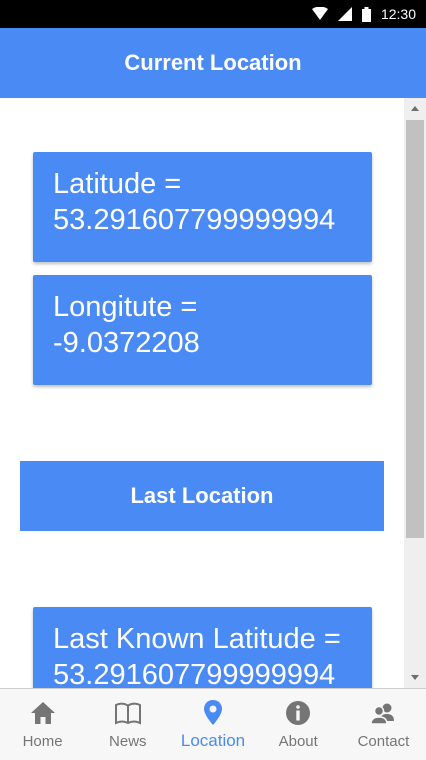 Image resolution: width=426 pixels, height=760 pixels. I want to click on latitude-card: Latitude = 53.291607799999994, so click(202, 207).